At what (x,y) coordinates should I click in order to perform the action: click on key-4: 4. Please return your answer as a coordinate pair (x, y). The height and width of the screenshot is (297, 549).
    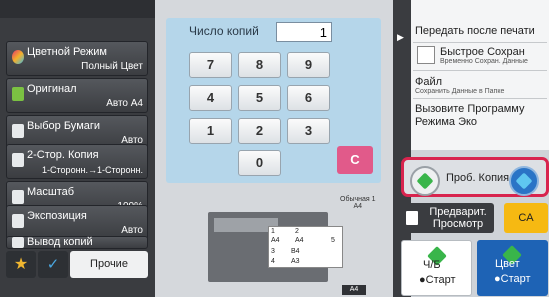
    Looking at the image, I should click on (210, 98).